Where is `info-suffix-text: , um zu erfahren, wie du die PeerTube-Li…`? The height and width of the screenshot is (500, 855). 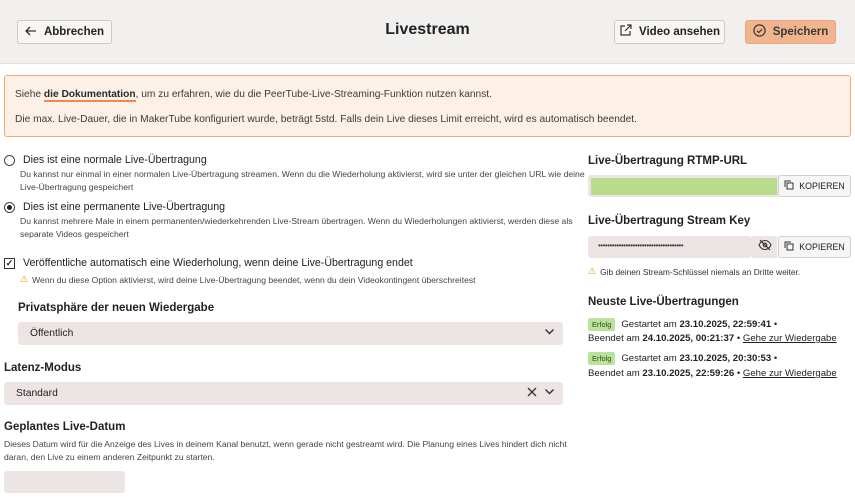 info-suffix-text: , um zu erfahren, wie du die PeerTube-Li… is located at coordinates (313, 94).